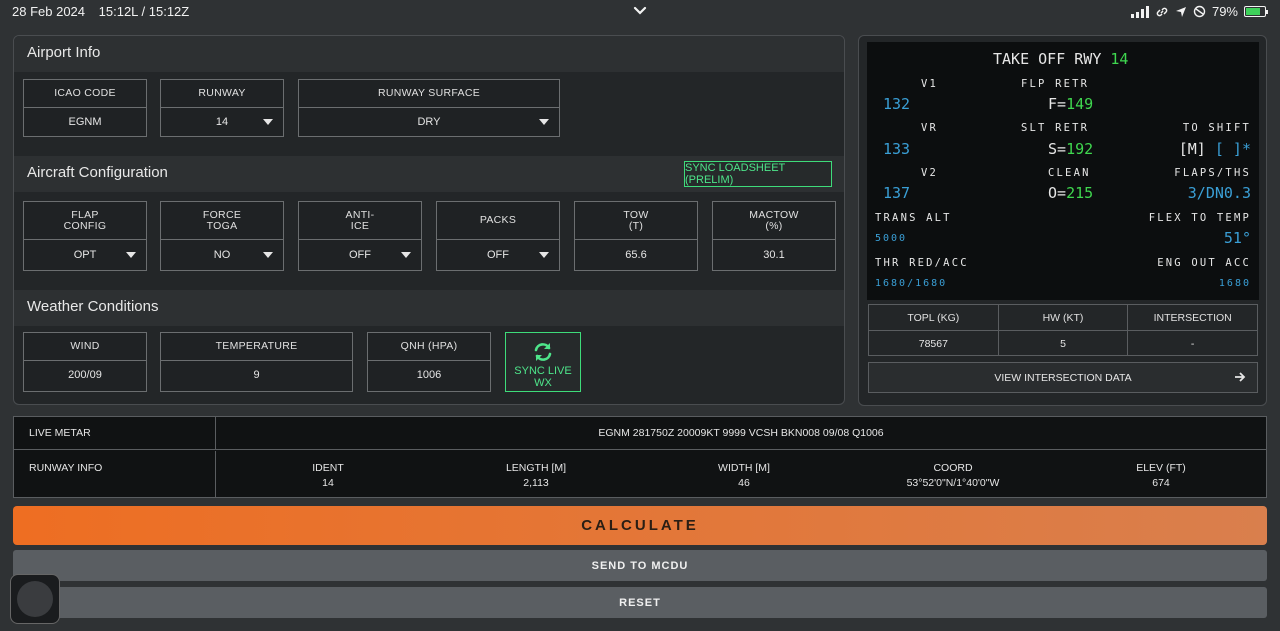 This screenshot has height=631, width=1280. I want to click on v2-value: 137, so click(897, 193).